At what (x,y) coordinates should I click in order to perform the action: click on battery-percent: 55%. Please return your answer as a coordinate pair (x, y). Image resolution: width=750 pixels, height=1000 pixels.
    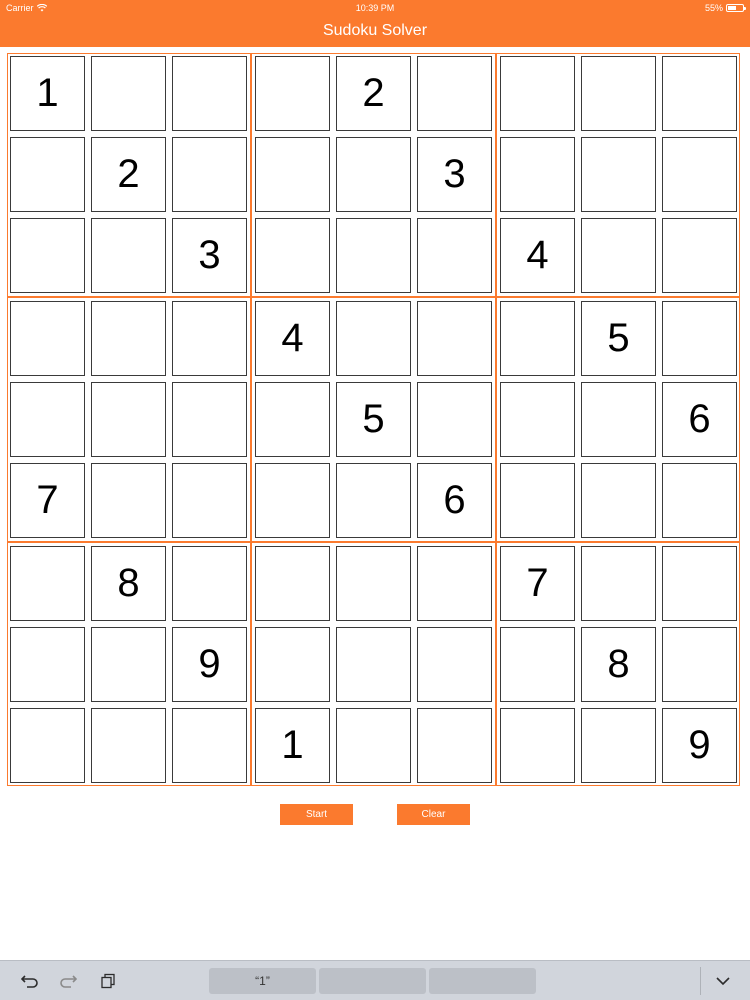
    Looking at the image, I should click on (713, 8).